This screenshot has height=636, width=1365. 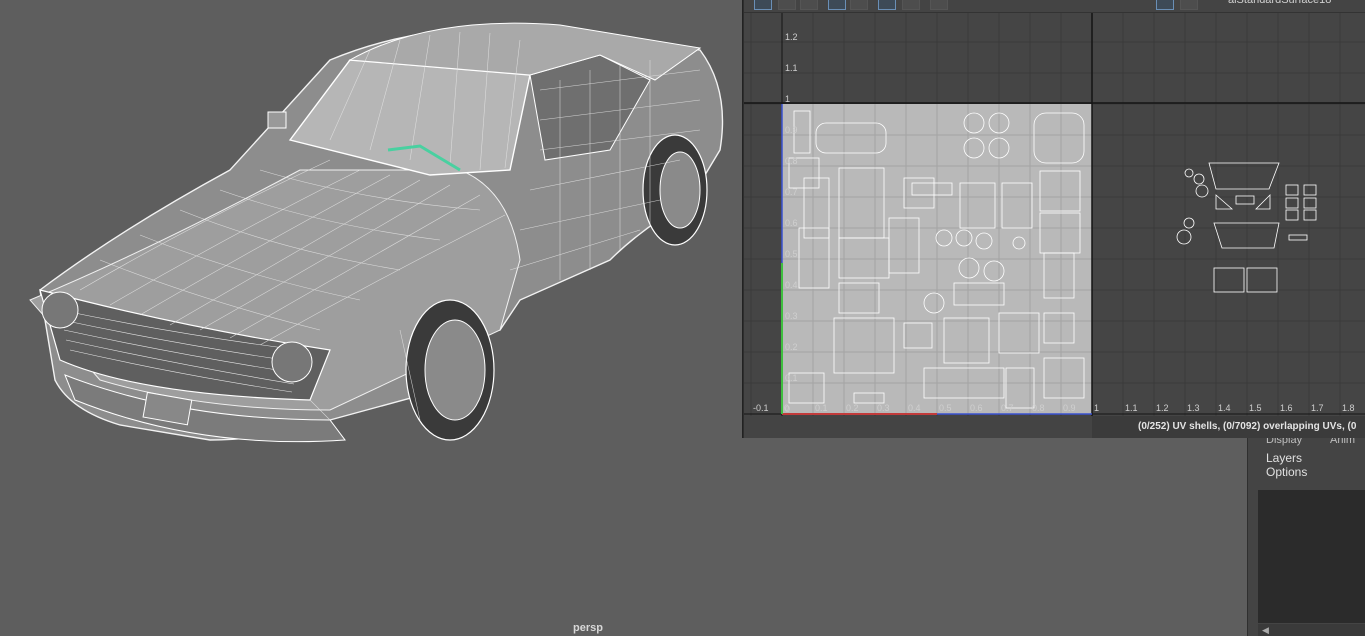 I want to click on horizontal-scrollbar: ◀, so click(x=1311, y=630).